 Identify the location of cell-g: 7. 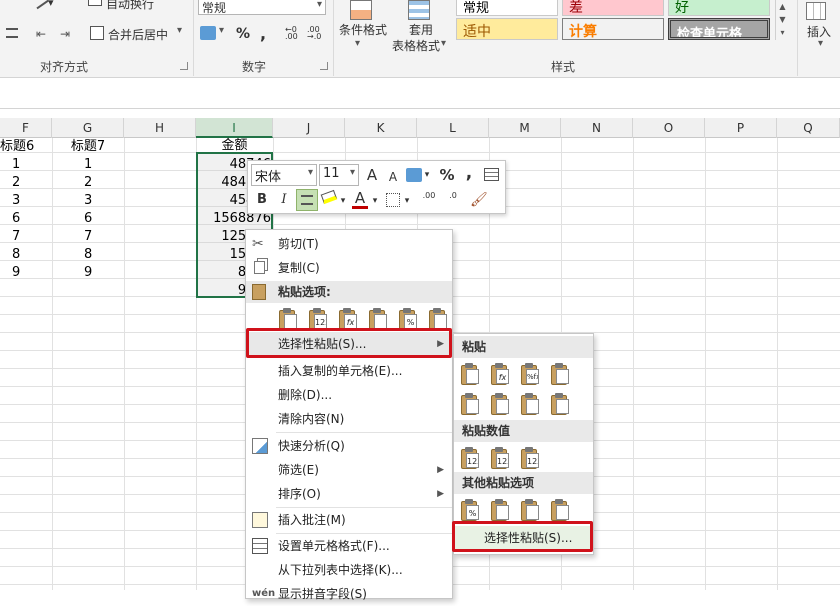
(88, 237).